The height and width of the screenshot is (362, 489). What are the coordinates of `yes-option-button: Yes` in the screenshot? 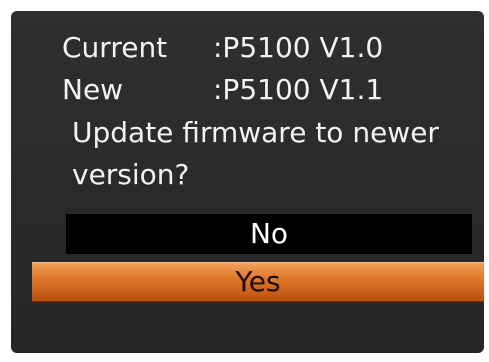 It's located at (258, 282).